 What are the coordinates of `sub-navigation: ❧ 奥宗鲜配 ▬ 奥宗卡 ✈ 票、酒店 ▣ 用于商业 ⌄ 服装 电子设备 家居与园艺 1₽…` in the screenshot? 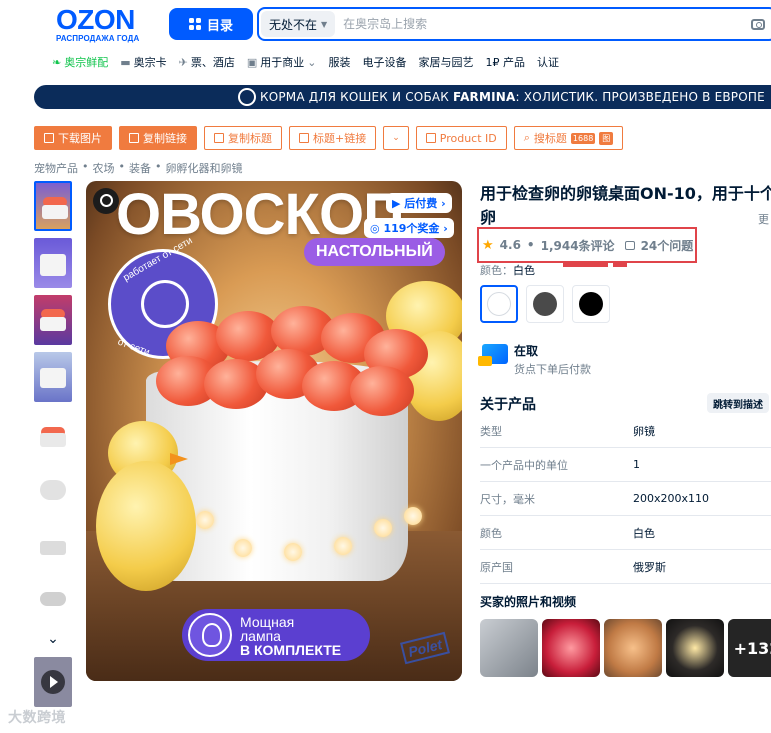 It's located at (305, 62).